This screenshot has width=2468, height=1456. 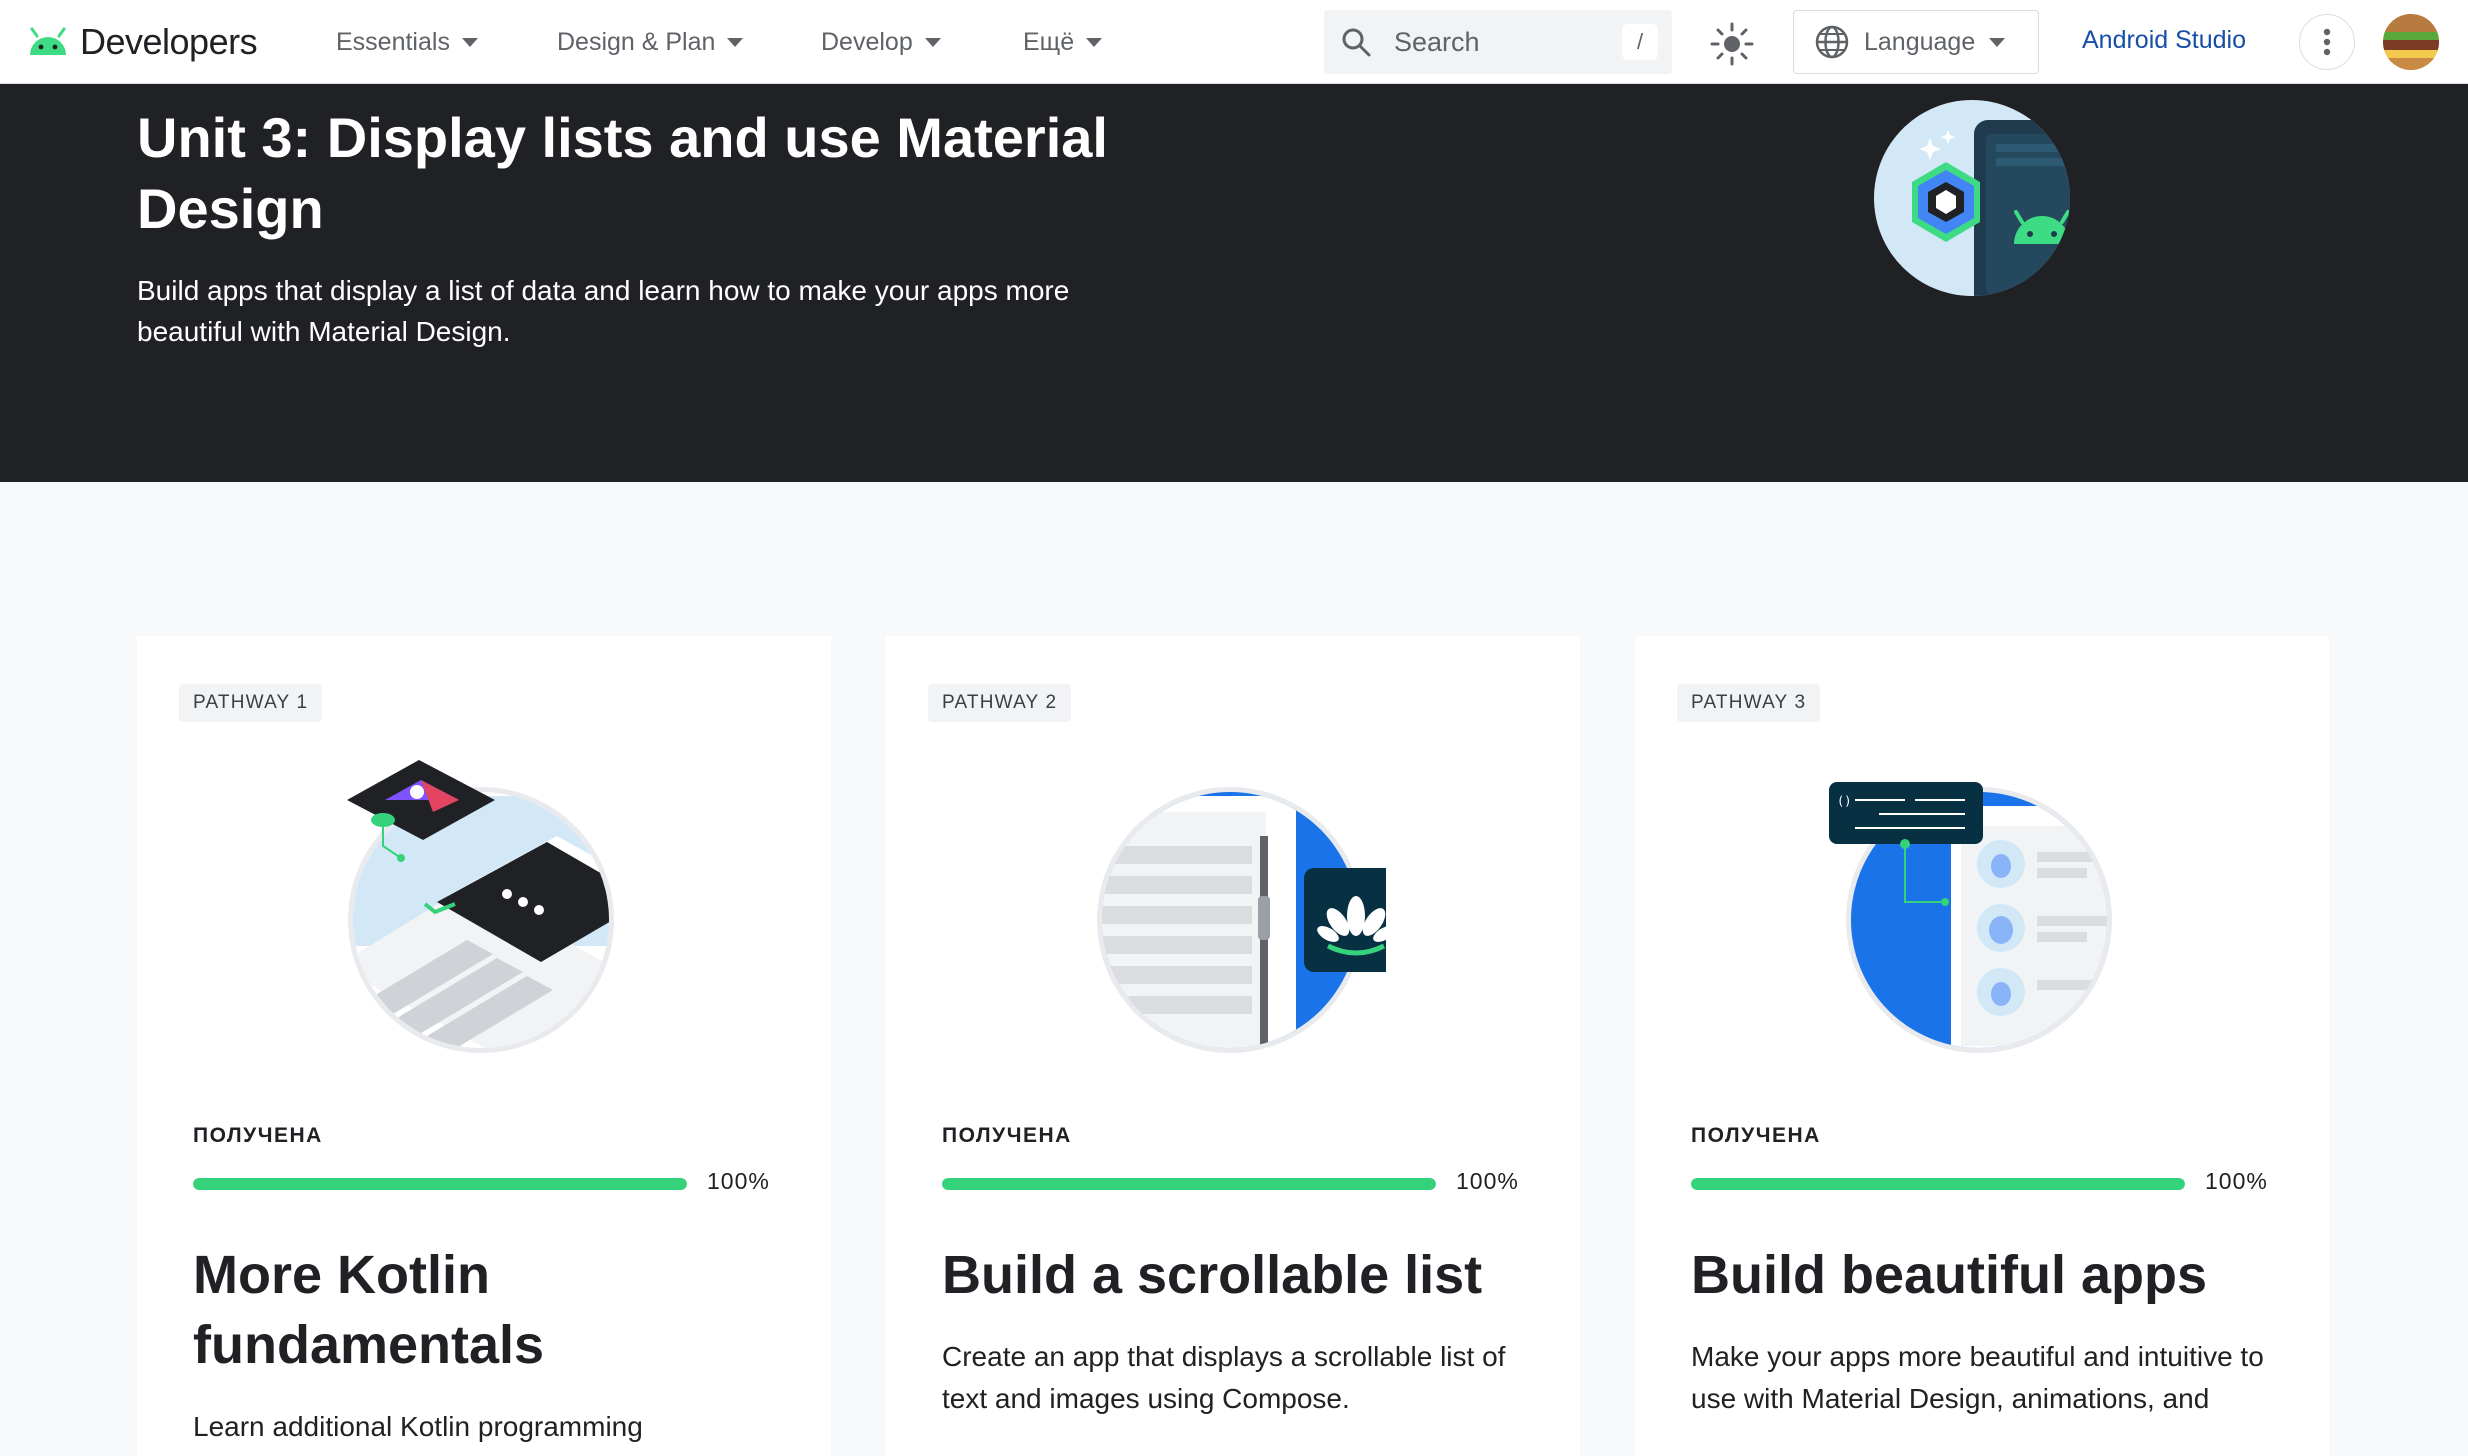 I want to click on scrollable-list-illustration, so click(x=1241, y=920).